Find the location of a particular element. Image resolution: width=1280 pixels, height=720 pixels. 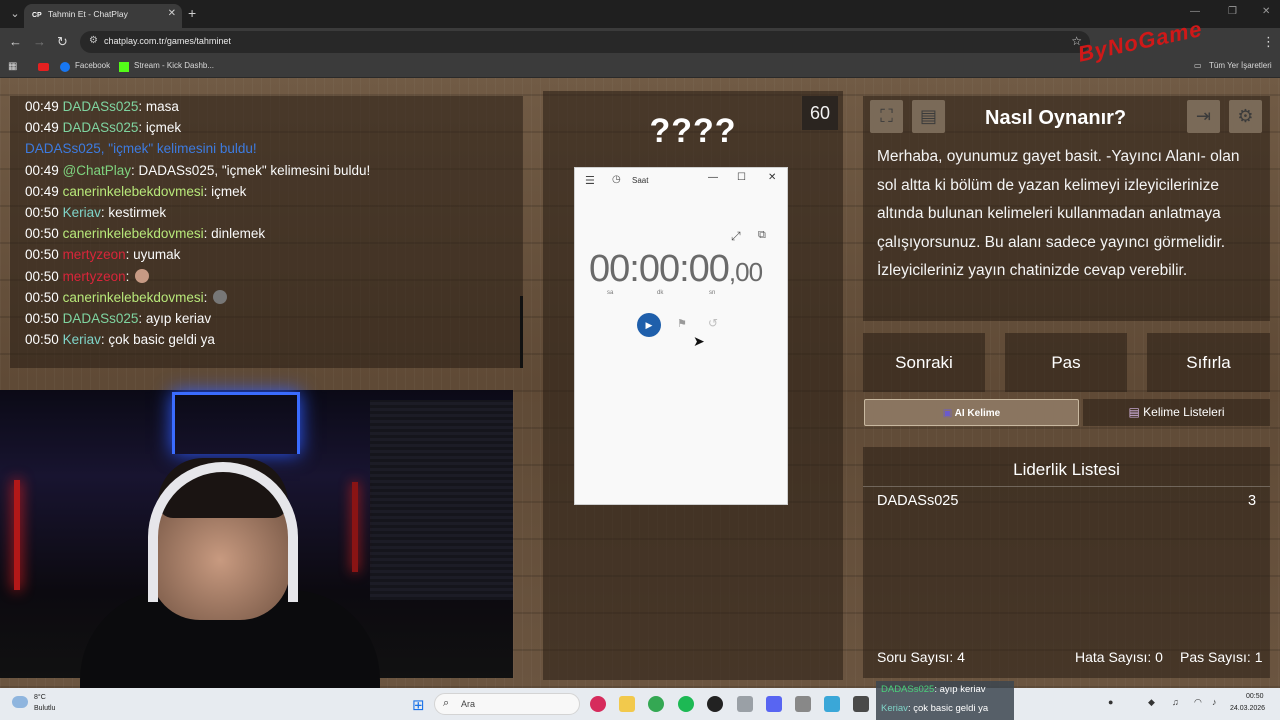

list-icon: ▤ is located at coordinates (1136, 412).